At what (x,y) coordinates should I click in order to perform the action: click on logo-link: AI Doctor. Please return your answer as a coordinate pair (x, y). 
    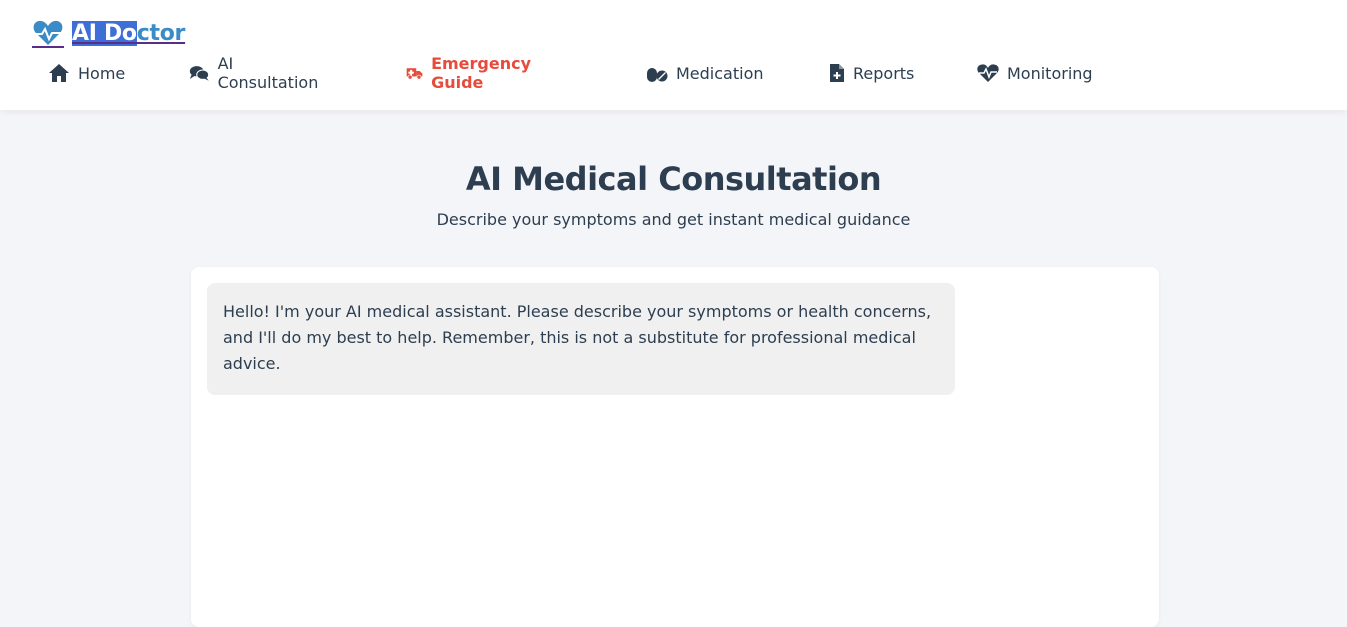
    Looking at the image, I should click on (108, 33).